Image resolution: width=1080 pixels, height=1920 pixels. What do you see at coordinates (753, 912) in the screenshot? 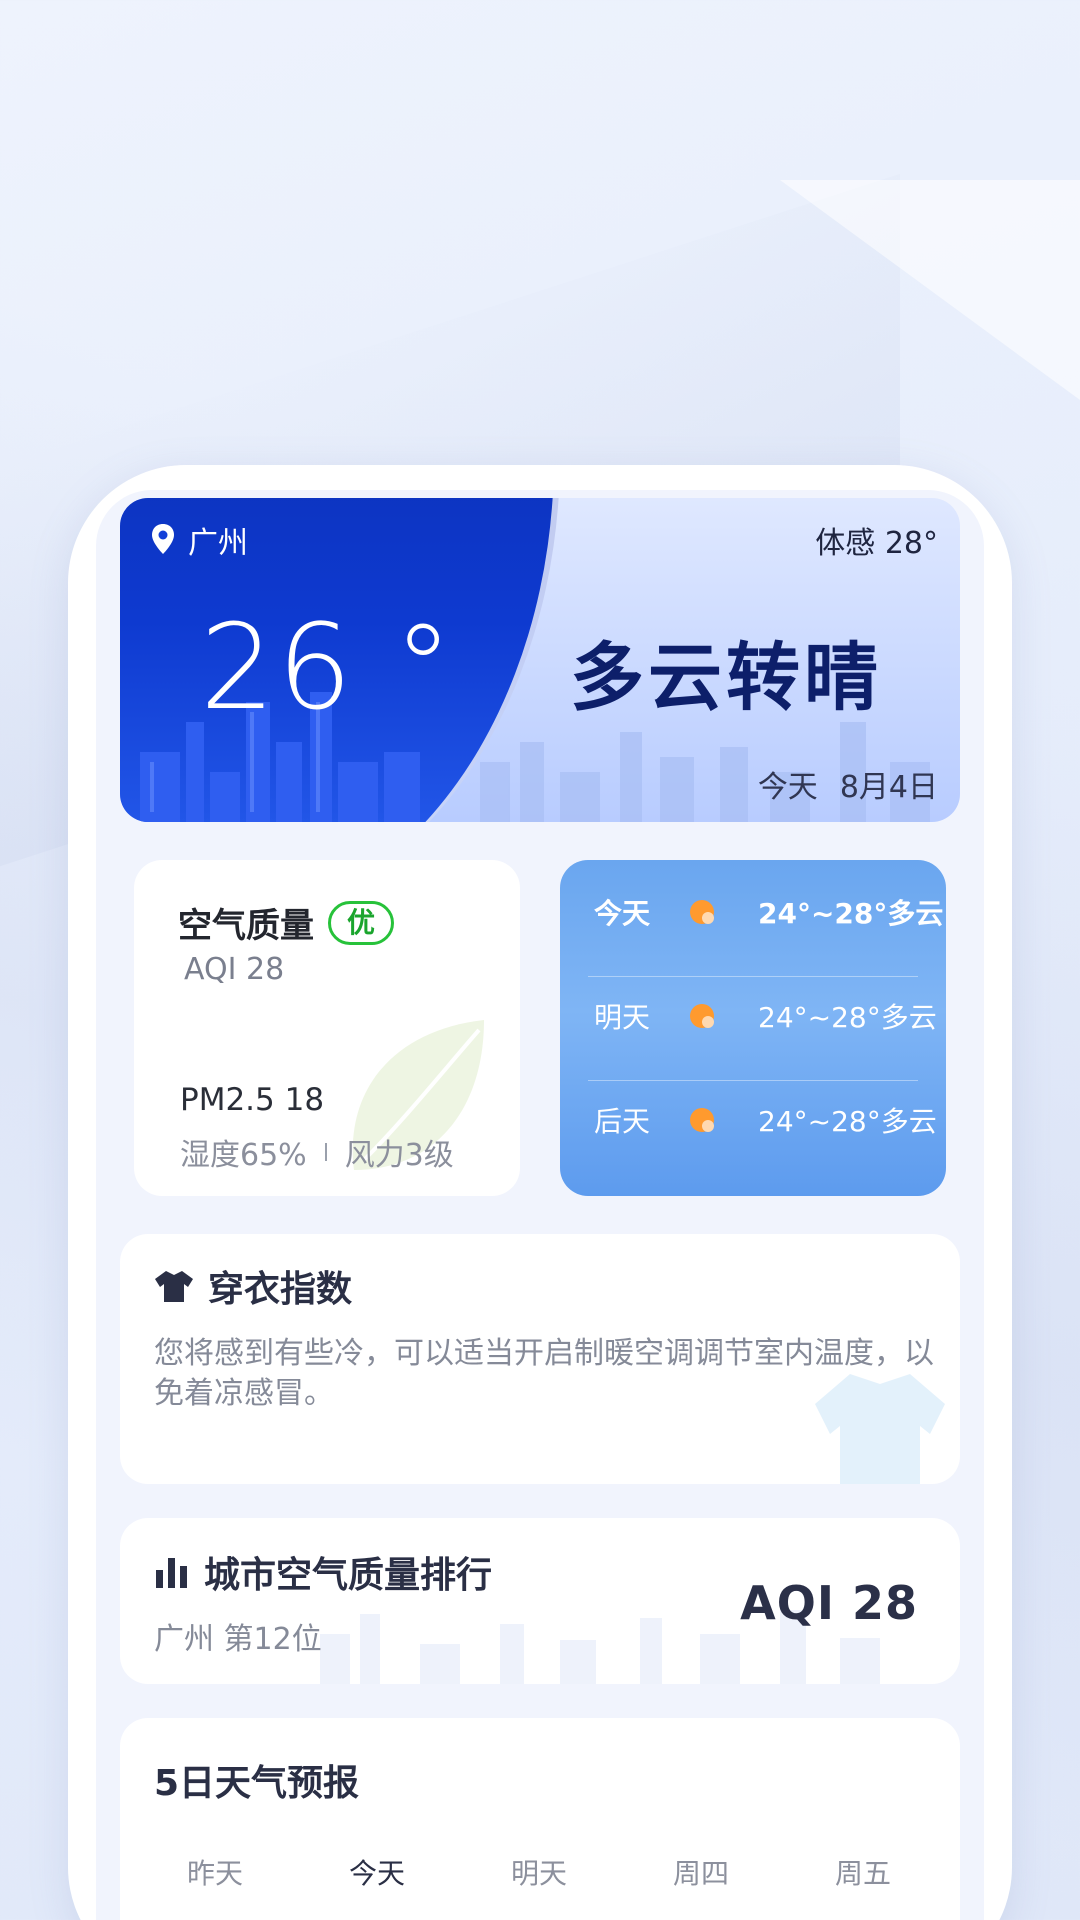
I see `forecast-row-today: 今天 24°~28°多云` at bounding box center [753, 912].